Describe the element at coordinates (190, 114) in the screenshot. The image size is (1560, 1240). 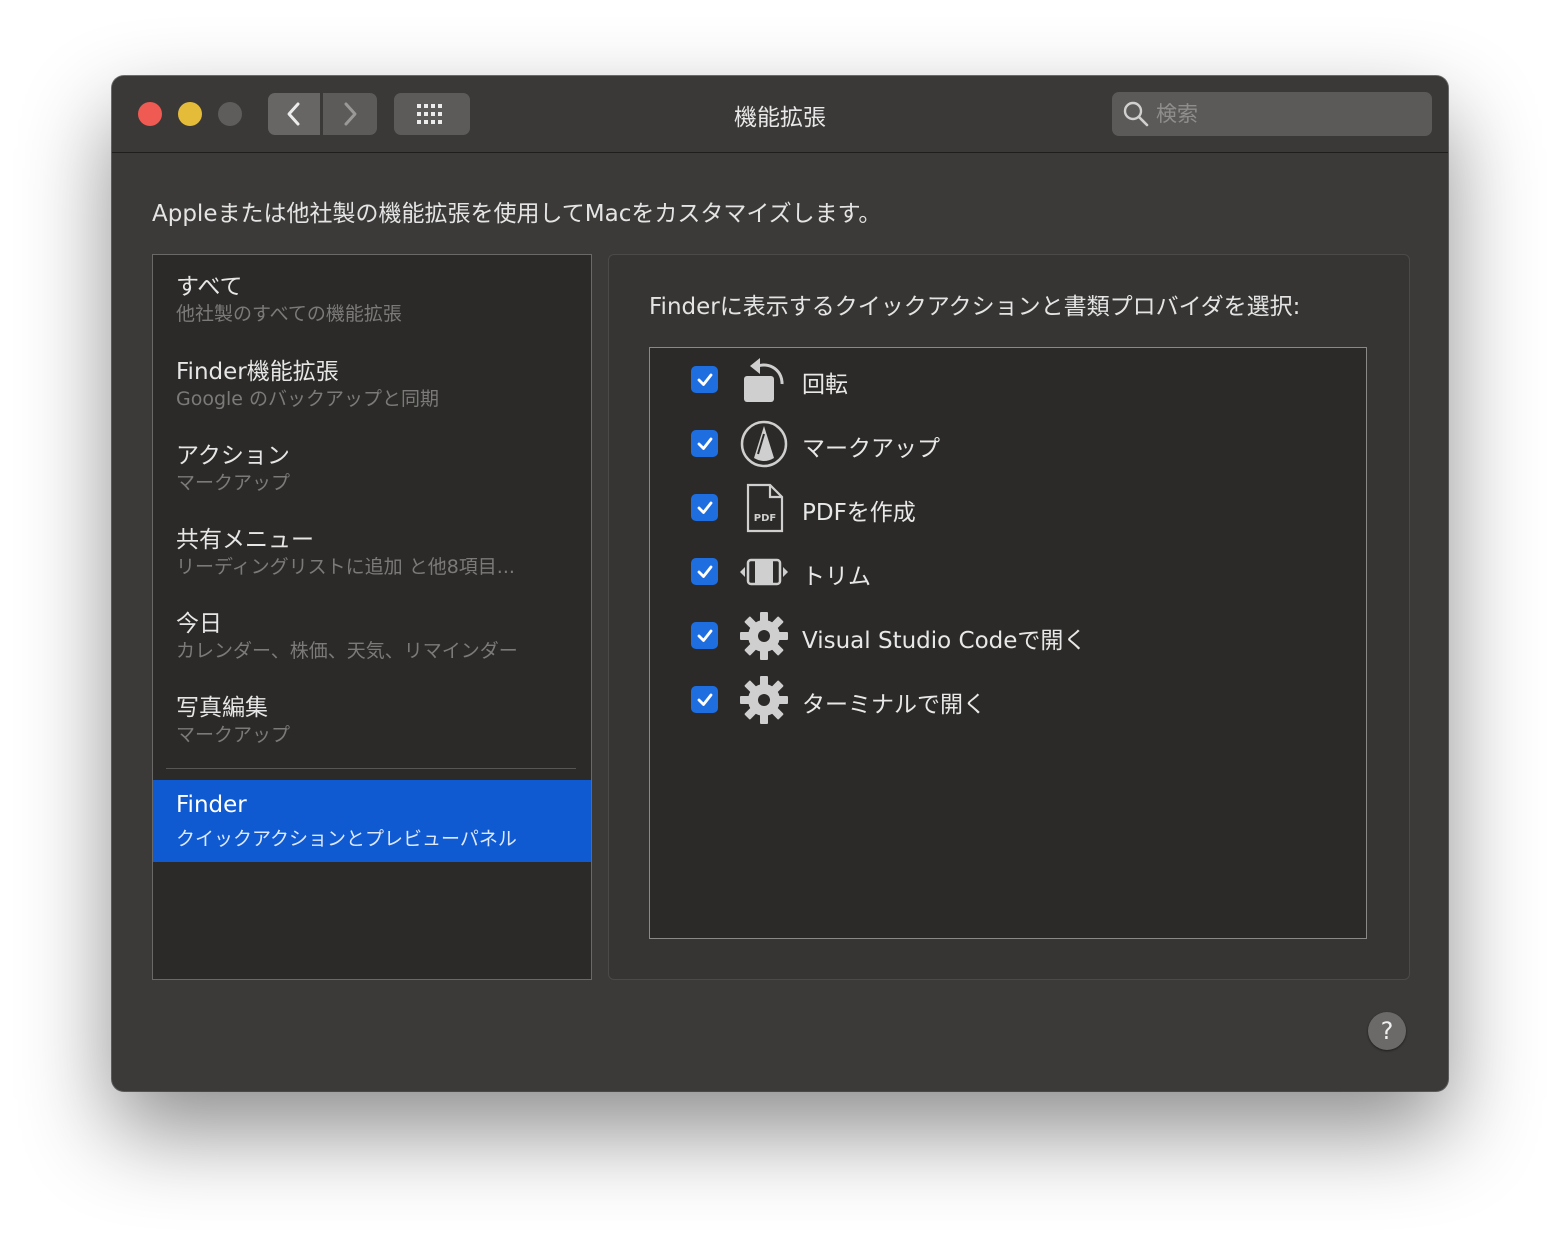
I see `minimize-button` at that location.